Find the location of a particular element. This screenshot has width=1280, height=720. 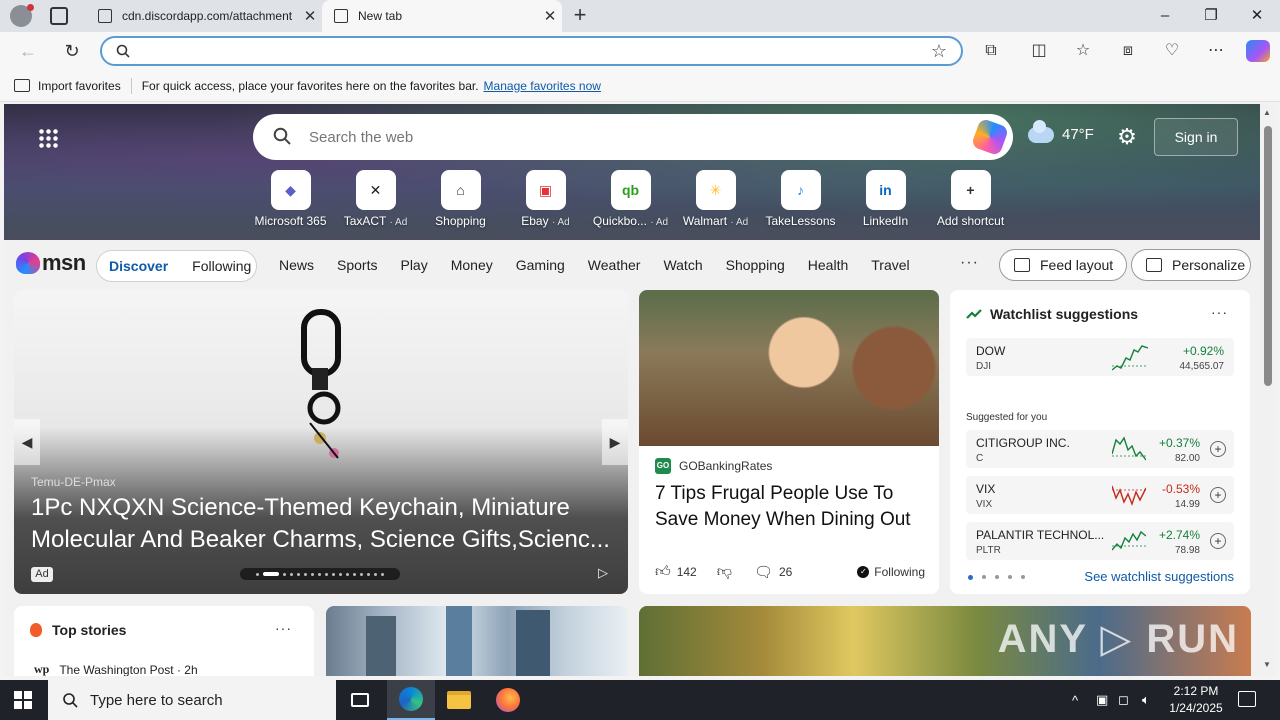

extensions-icon: ⧉ is located at coordinates (991, 51).